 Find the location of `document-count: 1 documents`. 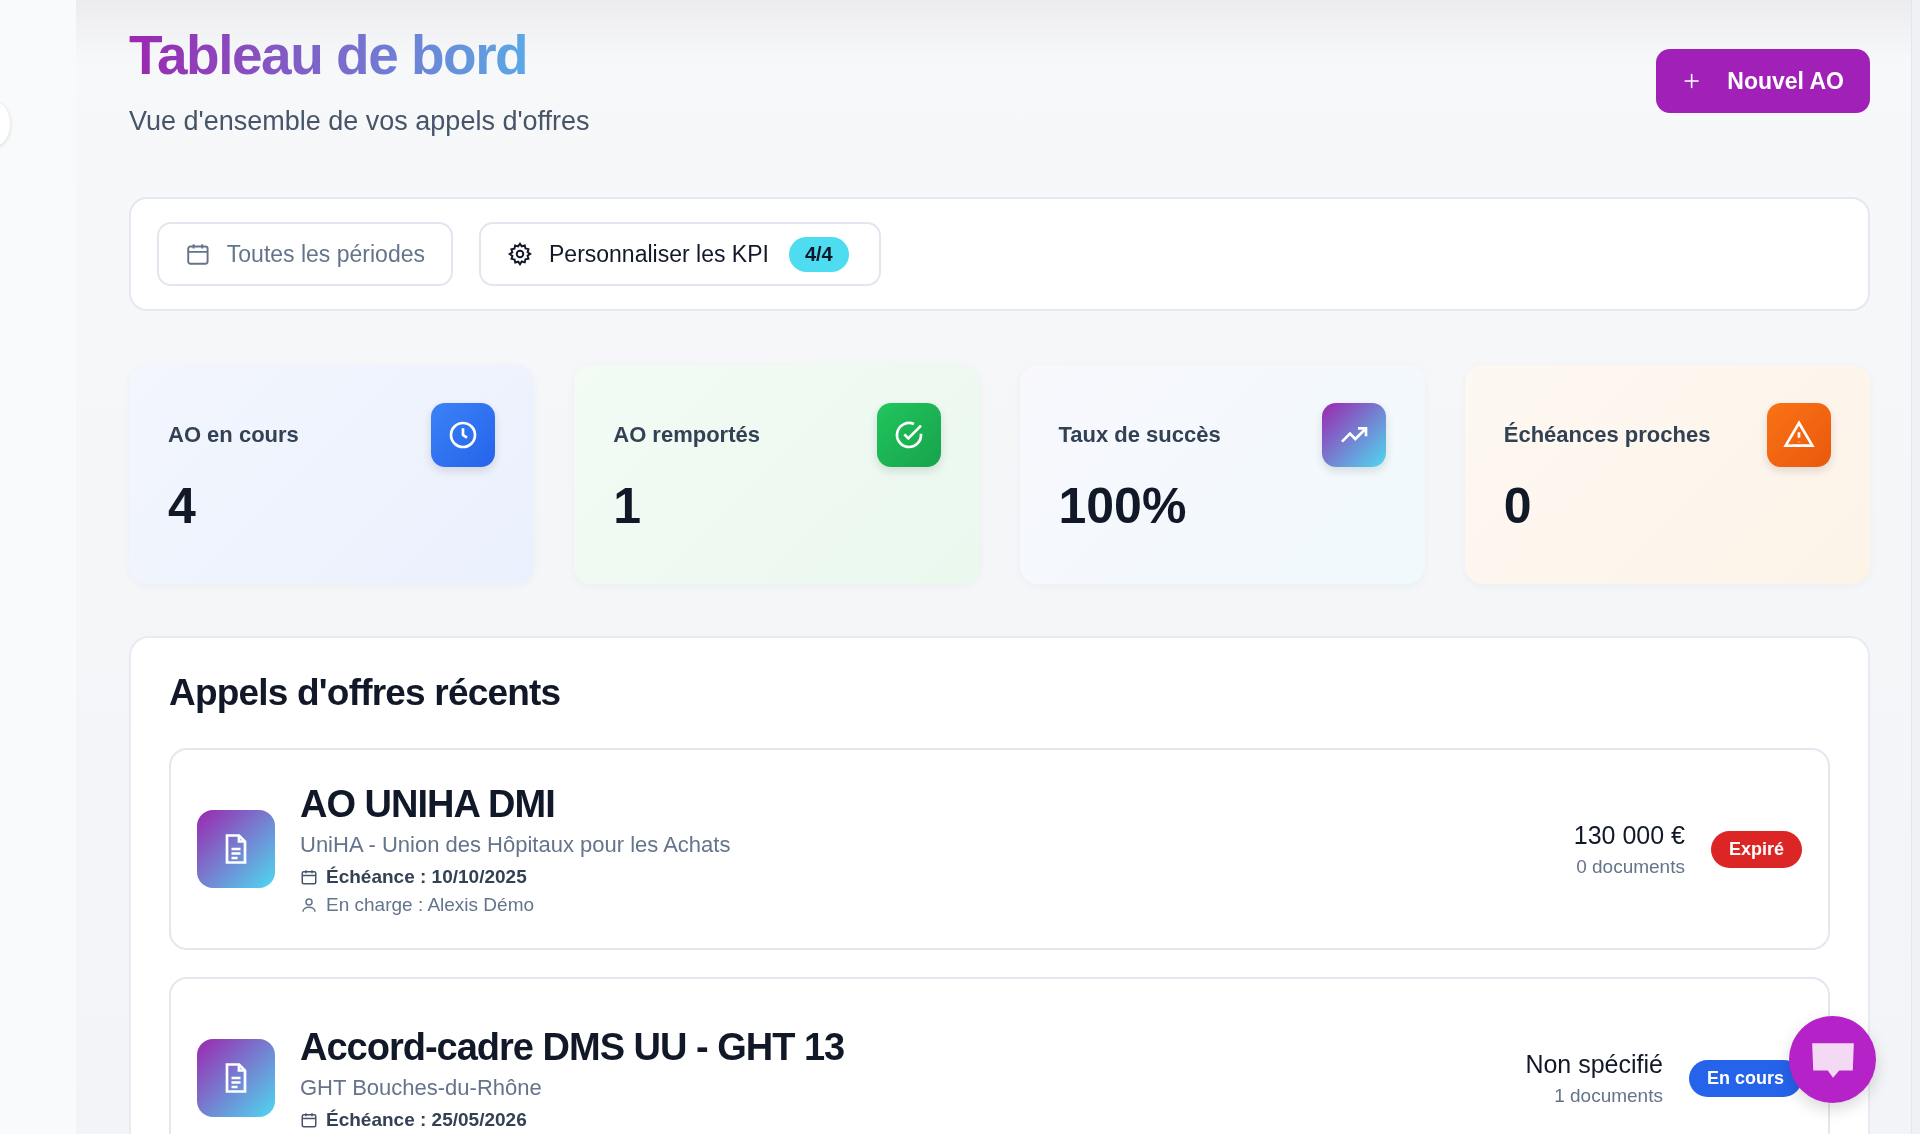

document-count: 1 documents is located at coordinates (1608, 1095).